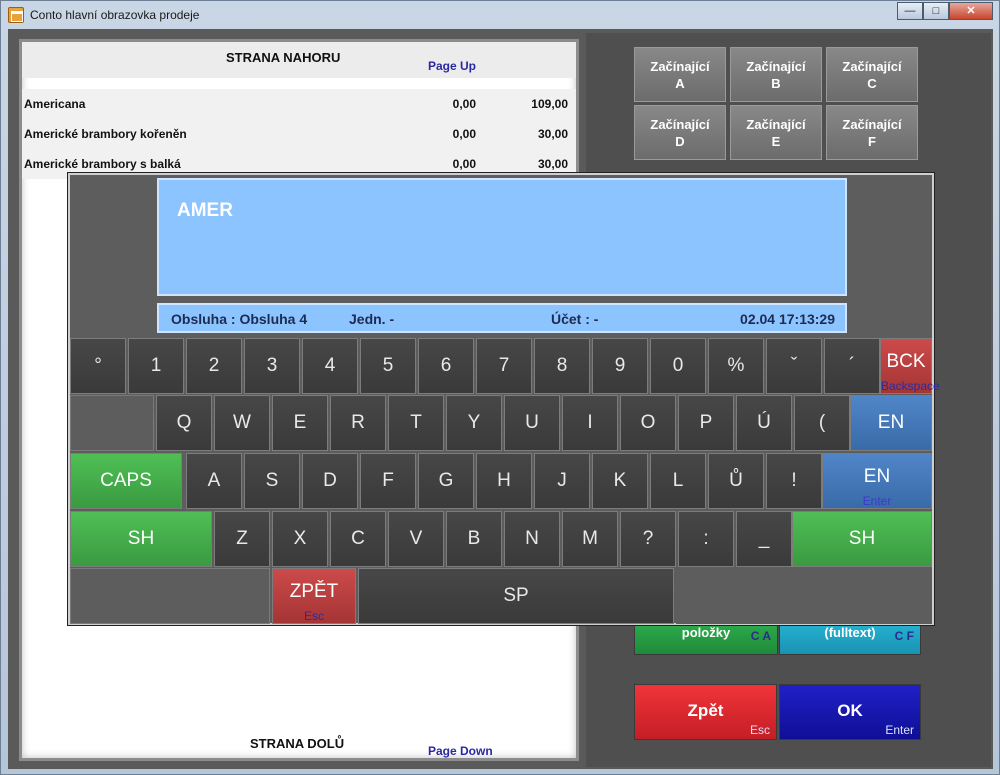 Image resolution: width=1000 pixels, height=775 pixels. I want to click on key-z: Z, so click(242, 539).